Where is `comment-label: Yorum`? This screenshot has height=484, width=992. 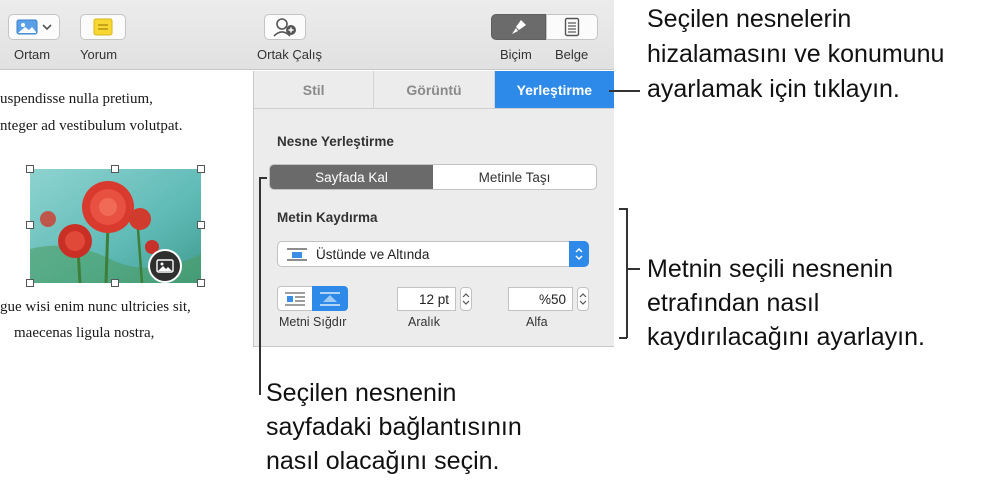 comment-label: Yorum is located at coordinates (99, 54).